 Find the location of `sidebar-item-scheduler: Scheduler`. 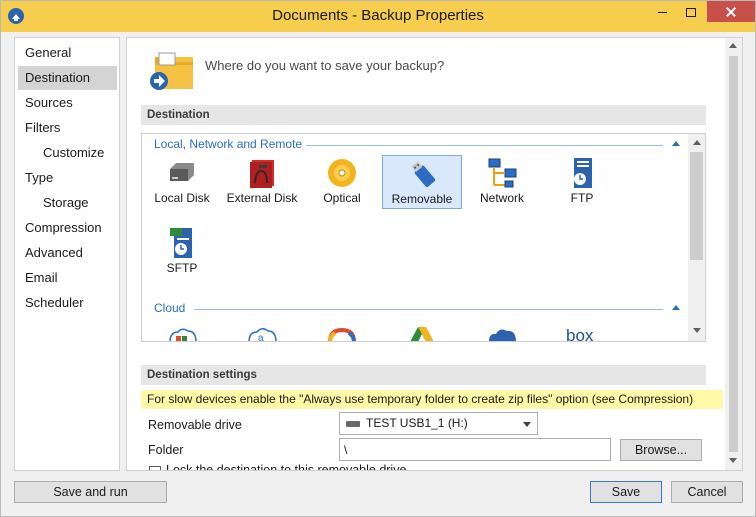

sidebar-item-scheduler: Scheduler is located at coordinates (67, 303).